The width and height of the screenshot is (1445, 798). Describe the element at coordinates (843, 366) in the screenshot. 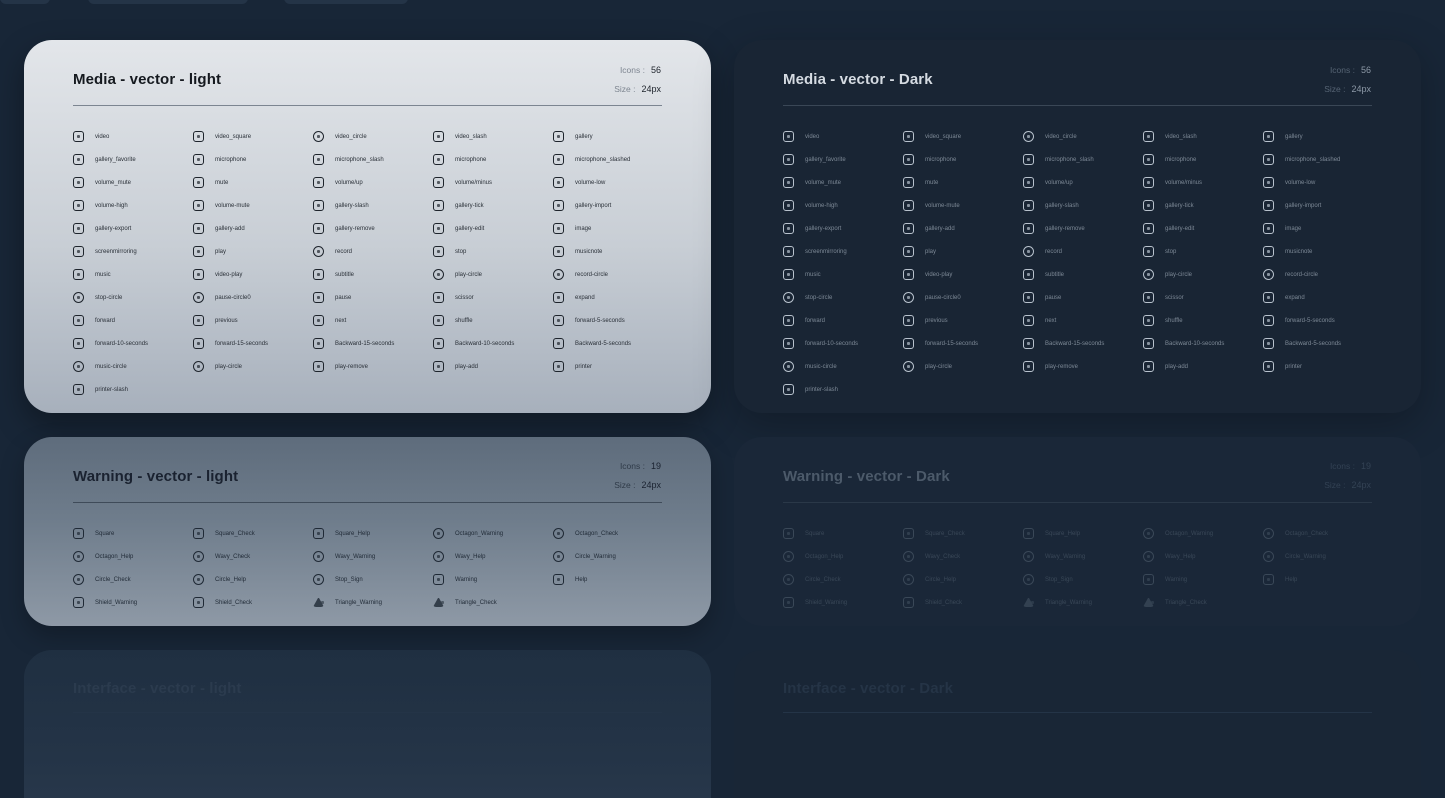

I see `icon-item: music-circle` at that location.